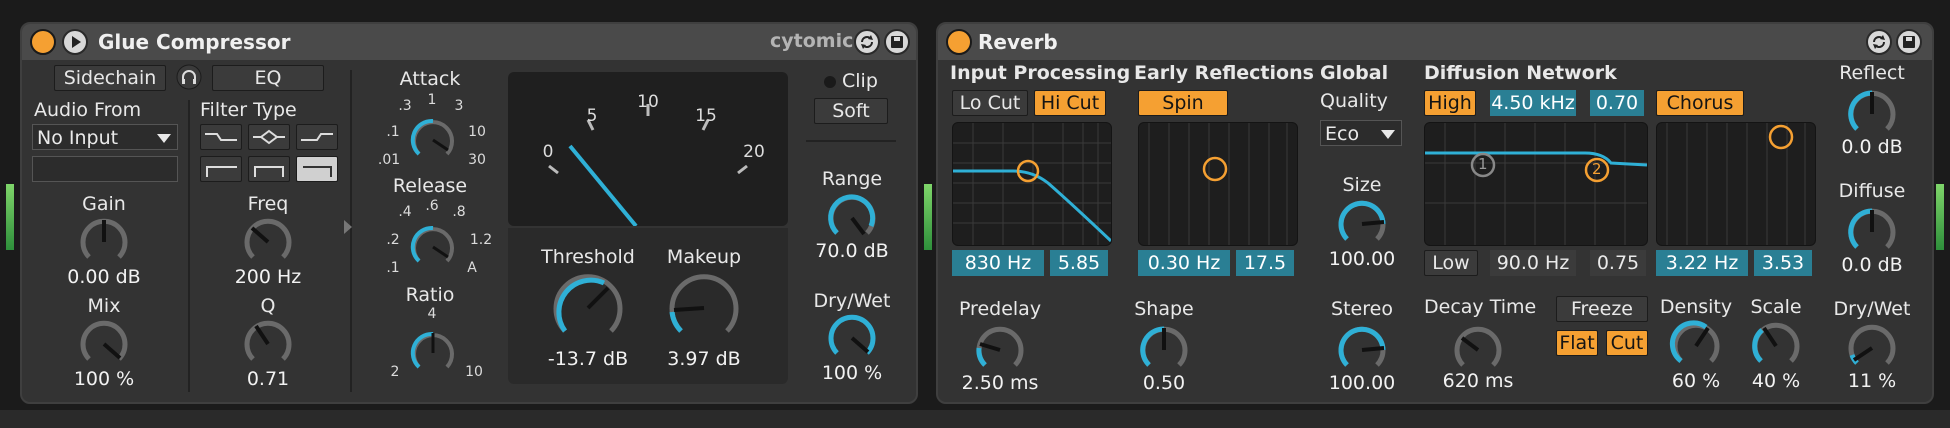 This screenshot has height=428, width=1950. I want to click on reverb-refresh-button, so click(1879, 42).